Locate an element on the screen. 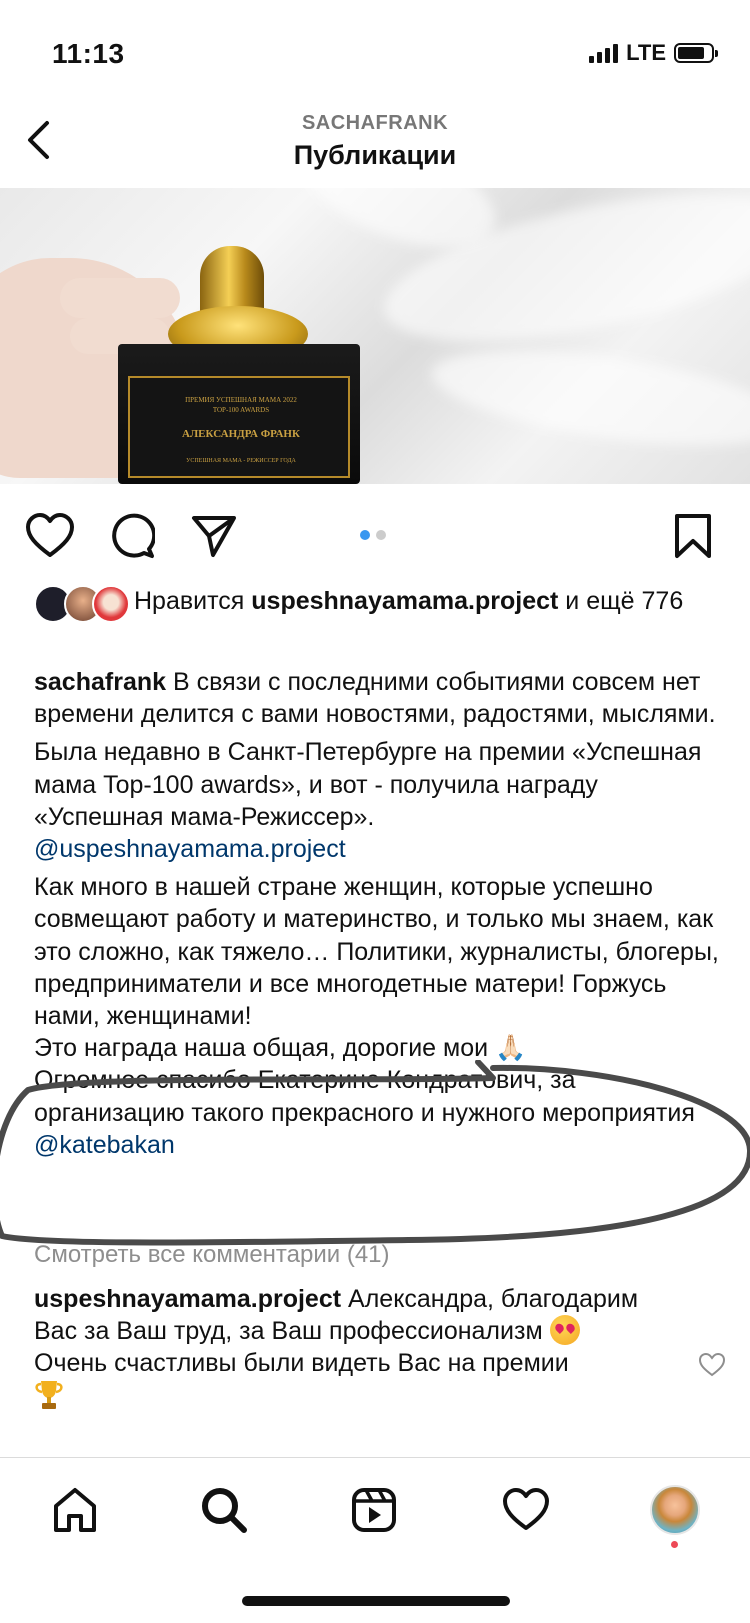  tab-search is located at coordinates (224, 1510).